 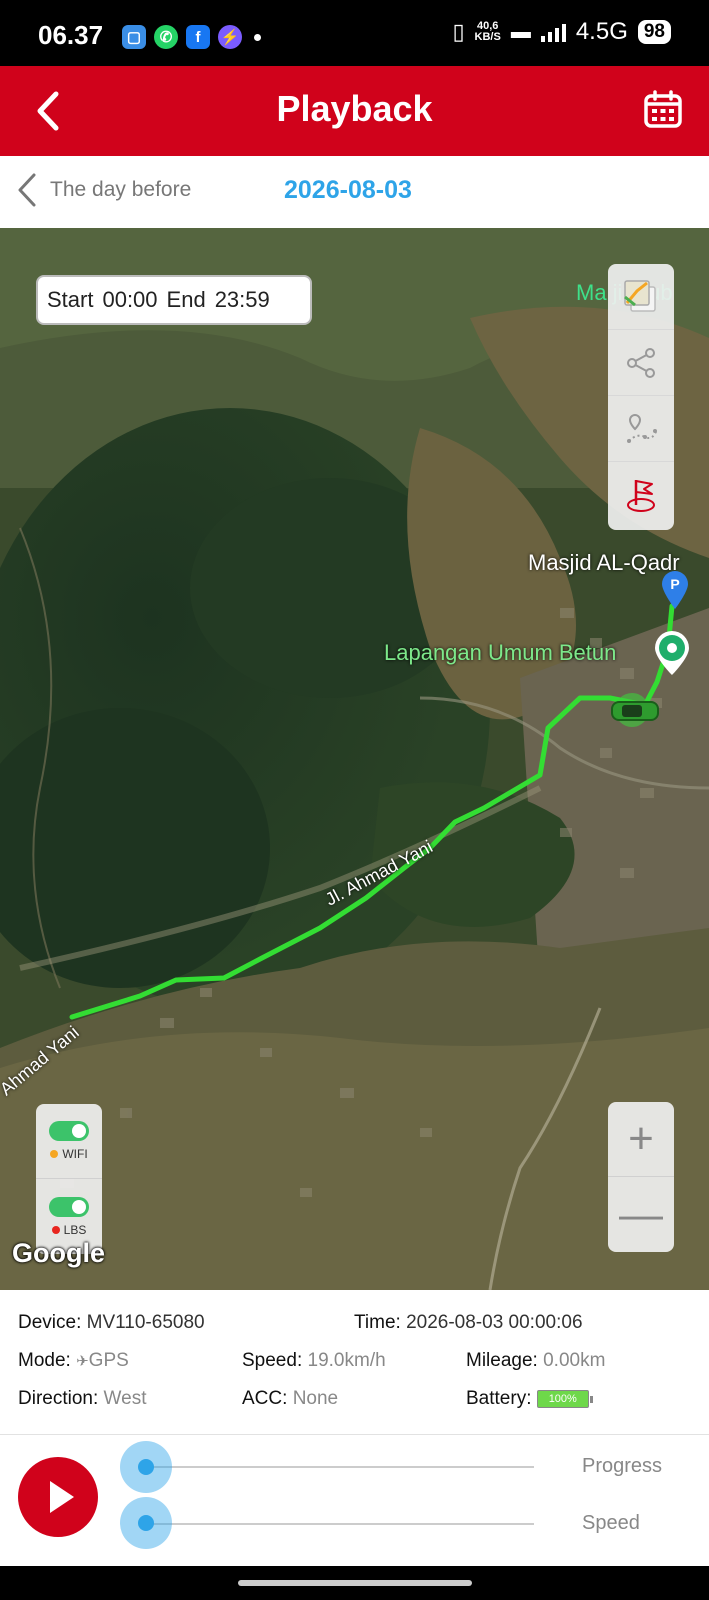 I want to click on acc-value: None, so click(x=315, y=1398).